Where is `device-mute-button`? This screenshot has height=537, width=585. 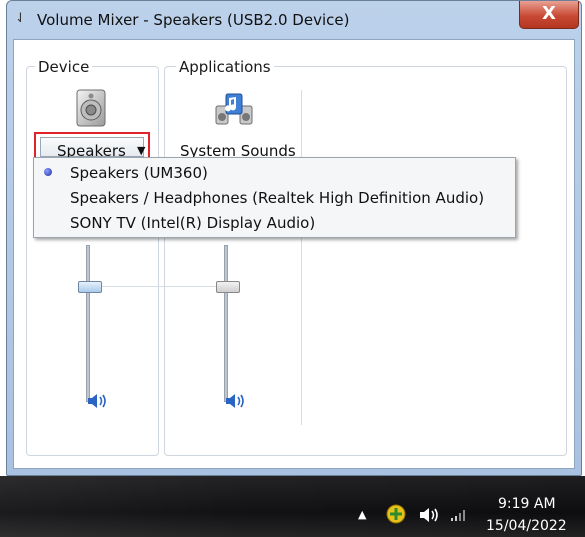 device-mute-button is located at coordinates (97, 401).